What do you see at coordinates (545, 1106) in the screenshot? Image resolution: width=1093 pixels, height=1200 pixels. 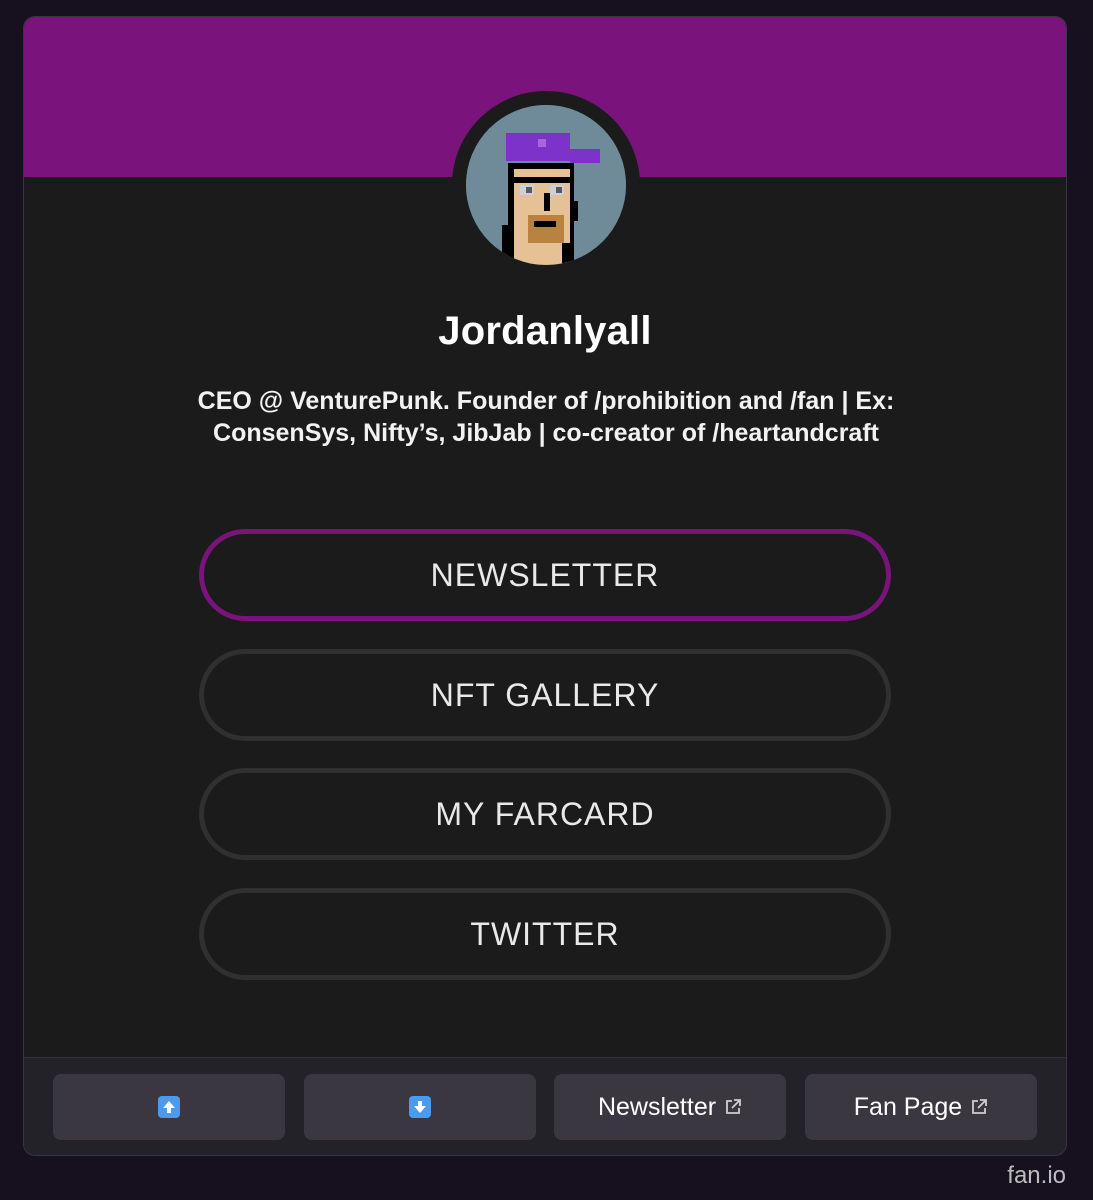 I see `footer-actions: Newsletter Fan Page` at bounding box center [545, 1106].